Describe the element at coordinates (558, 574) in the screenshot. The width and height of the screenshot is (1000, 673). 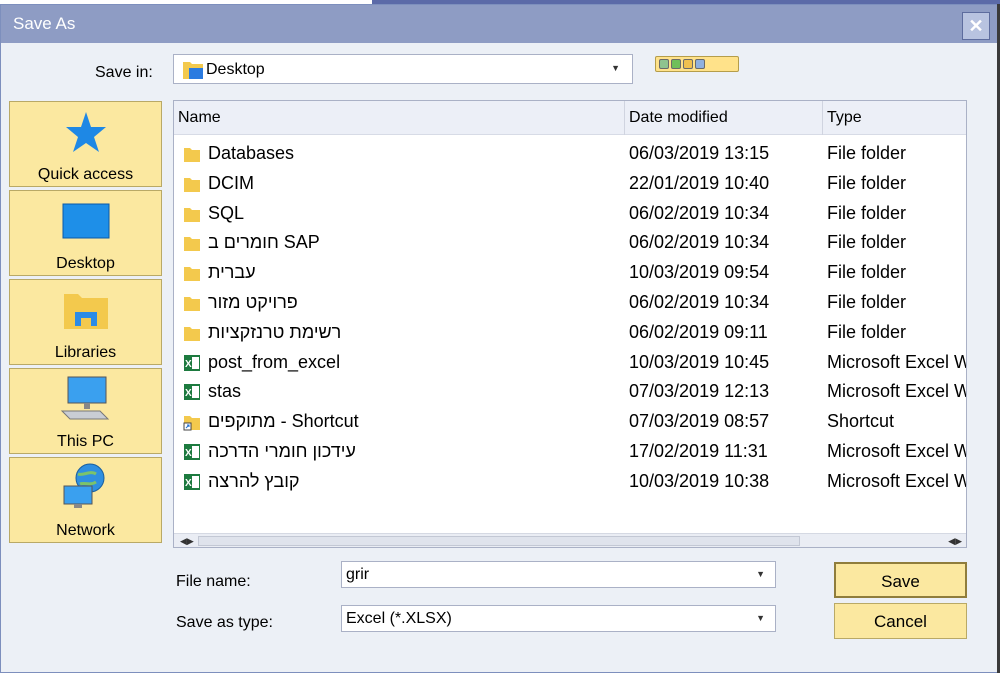
I see `file-name-input: grir ▼` at that location.